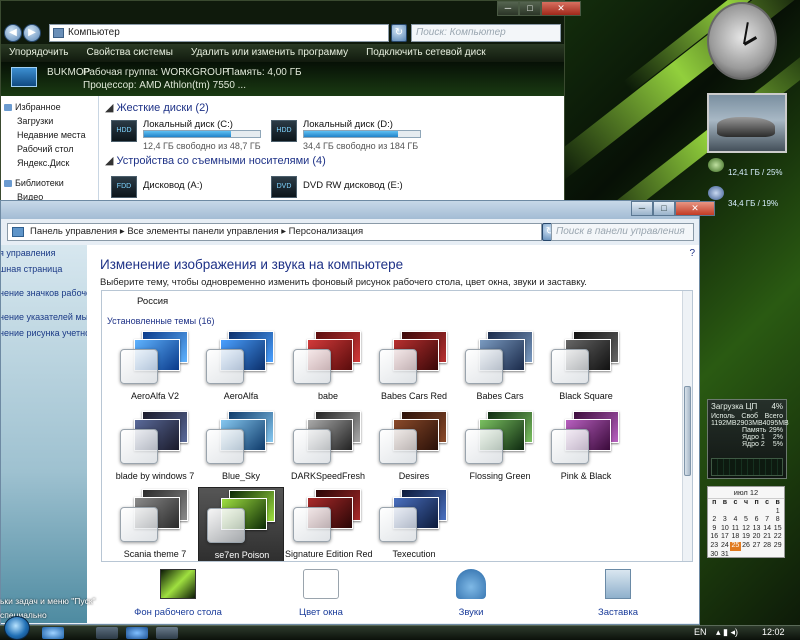 This screenshot has height=640, width=800. Describe the element at coordinates (215, 160) in the screenshot. I see `removable-group-header: ◢ Устройства со съемными носителями (4)` at that location.